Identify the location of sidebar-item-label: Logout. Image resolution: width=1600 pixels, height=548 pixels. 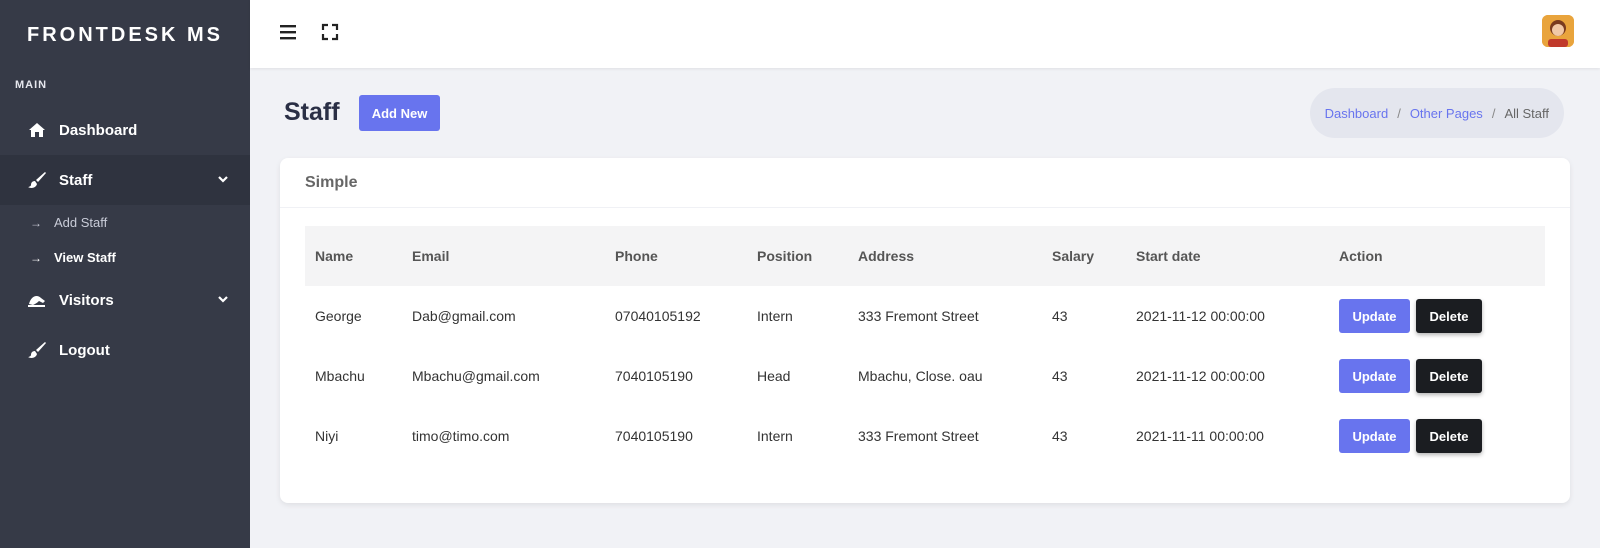
(84, 350).